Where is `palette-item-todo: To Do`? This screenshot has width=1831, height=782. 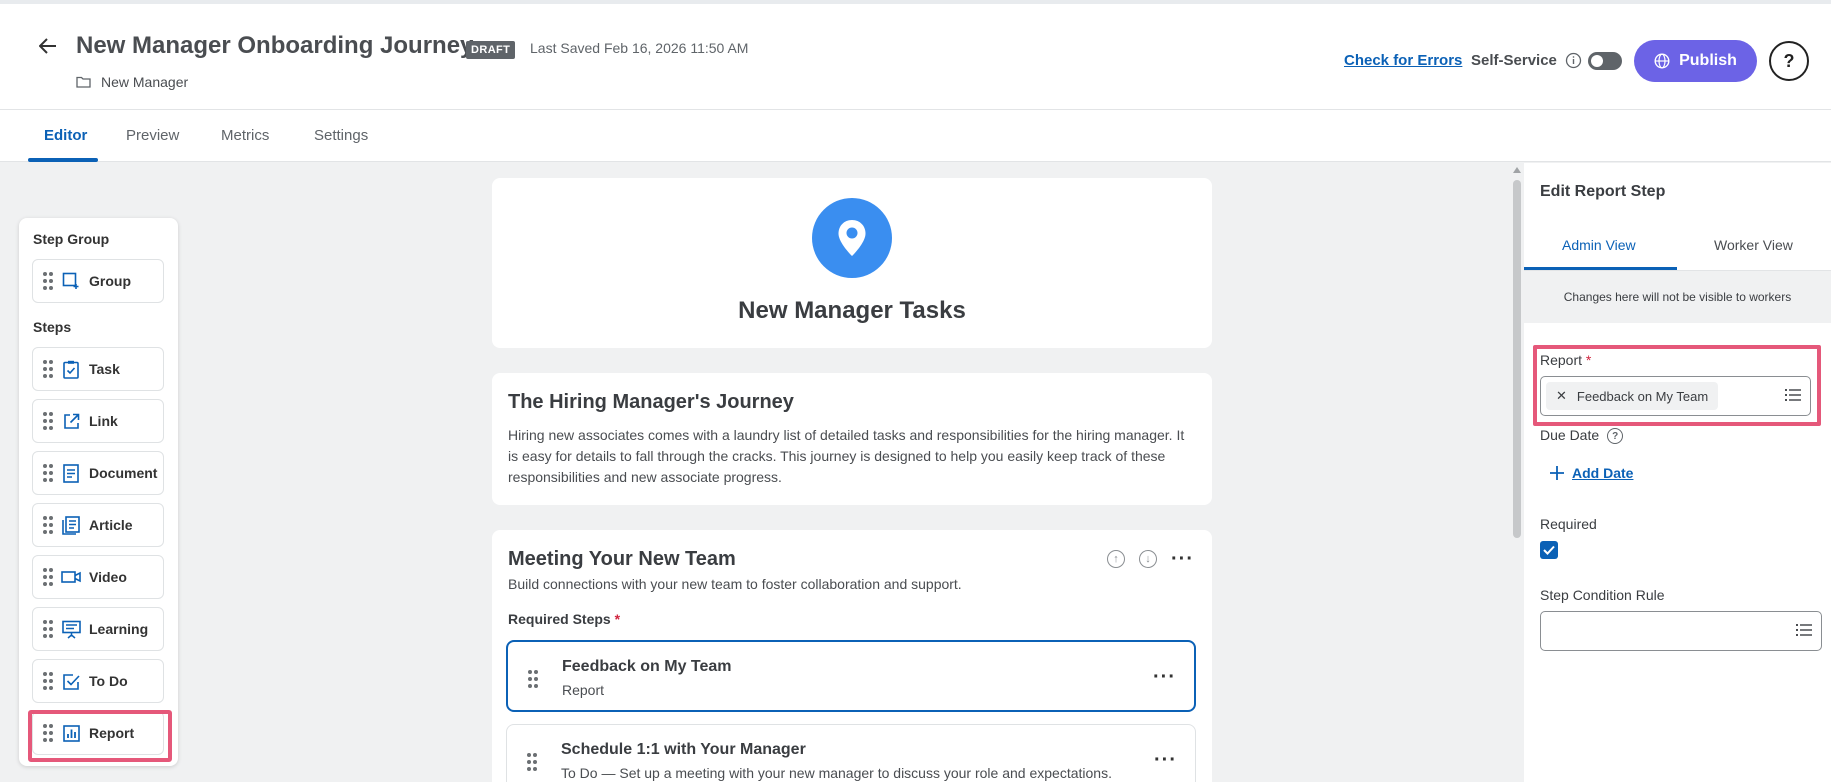 palette-item-todo: To Do is located at coordinates (98, 681).